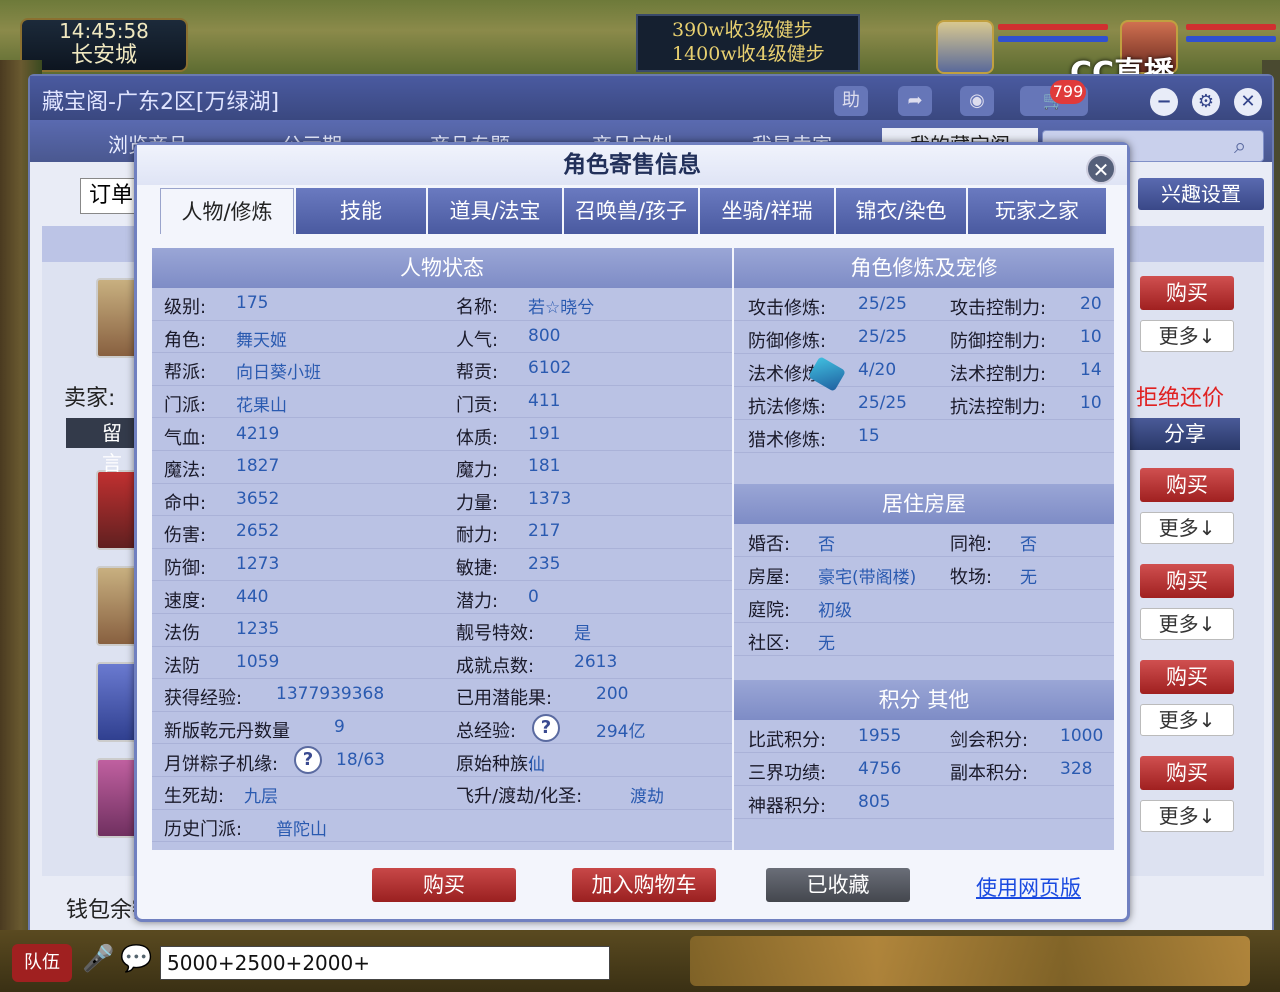  What do you see at coordinates (970, 961) in the screenshot?
I see `skill-toolbar` at bounding box center [970, 961].